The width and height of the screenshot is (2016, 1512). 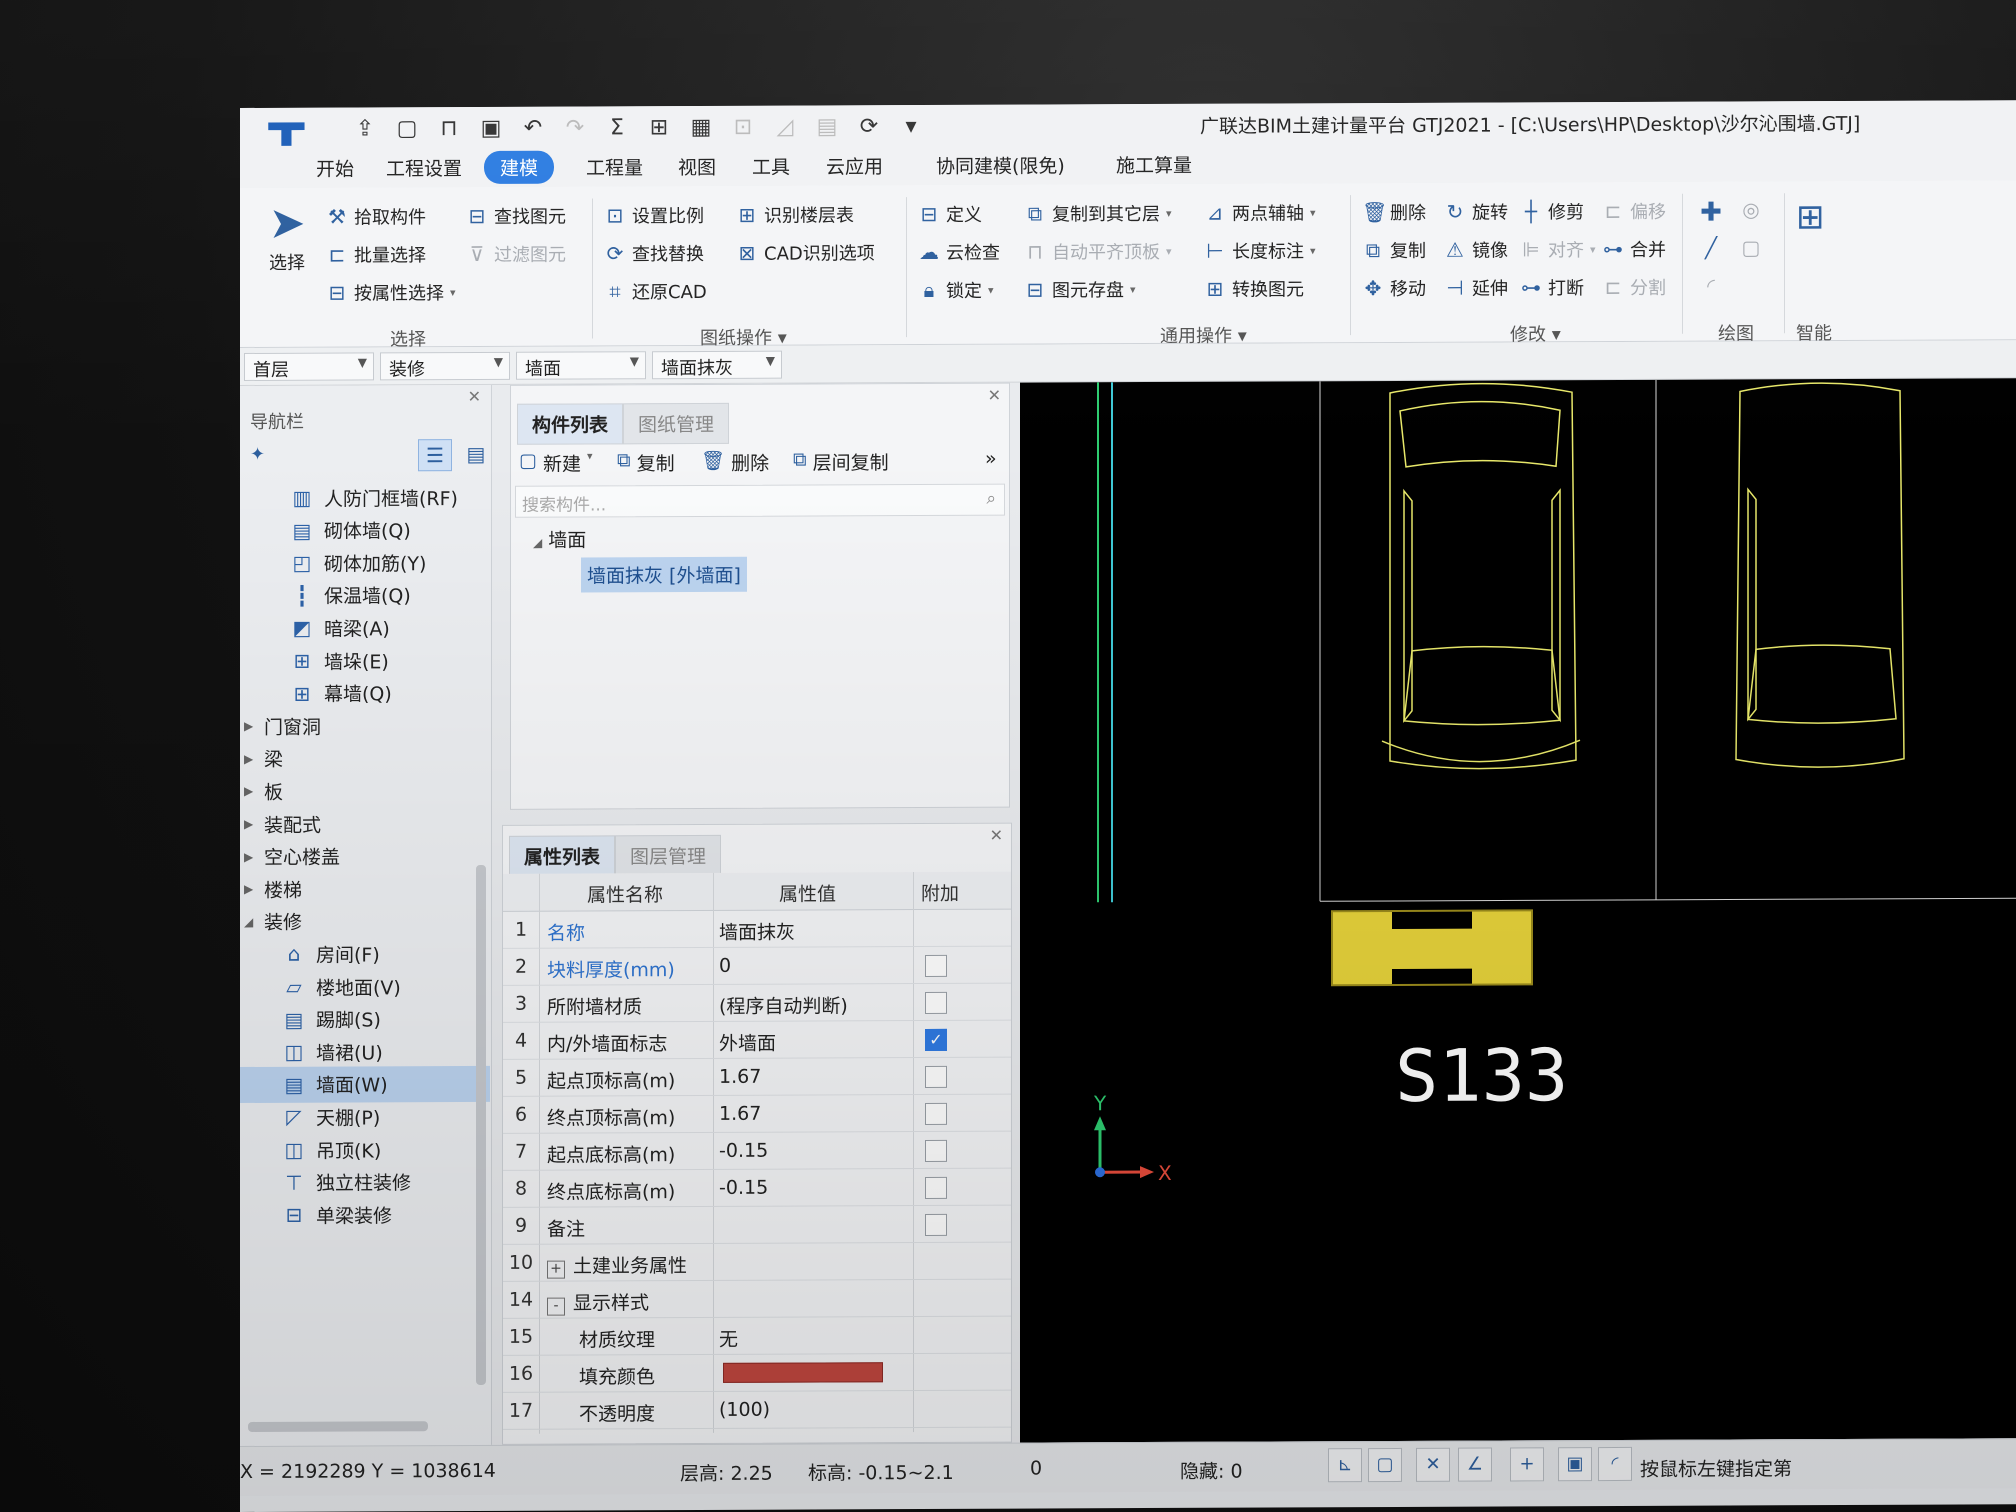 What do you see at coordinates (365, 758) in the screenshot?
I see `nav-group: ▶ 梁` at bounding box center [365, 758].